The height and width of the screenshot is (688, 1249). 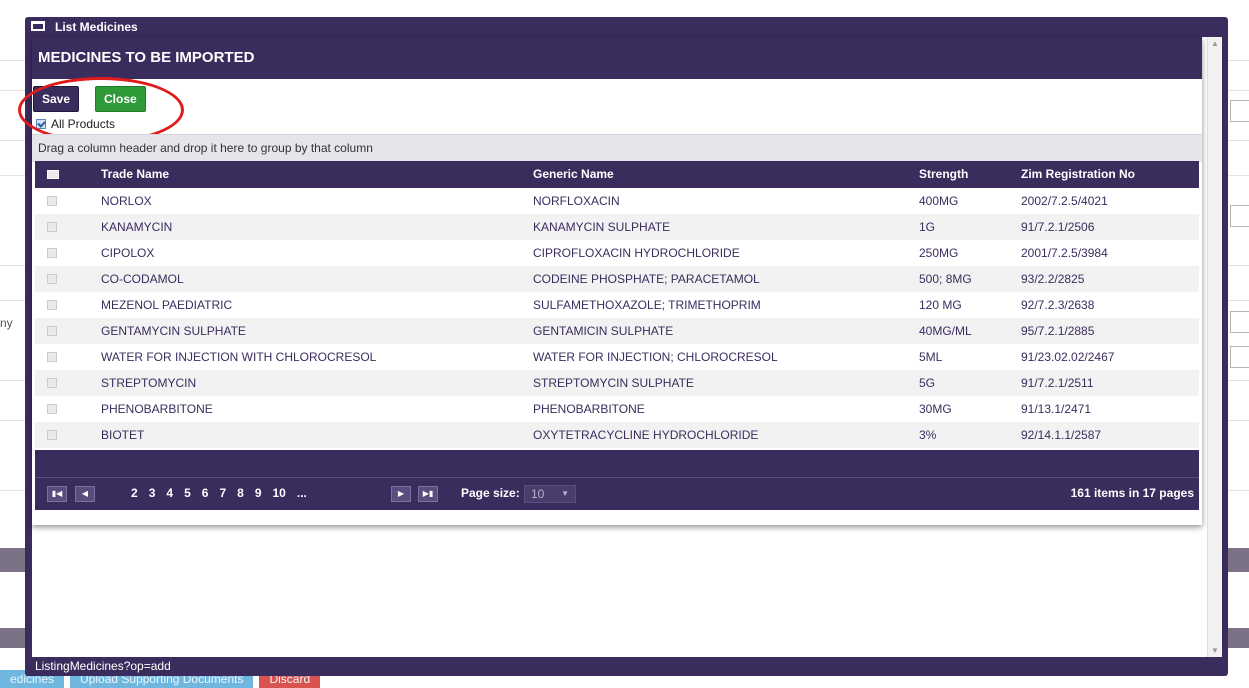 I want to click on cell-strength: 3%, so click(x=928, y=435).